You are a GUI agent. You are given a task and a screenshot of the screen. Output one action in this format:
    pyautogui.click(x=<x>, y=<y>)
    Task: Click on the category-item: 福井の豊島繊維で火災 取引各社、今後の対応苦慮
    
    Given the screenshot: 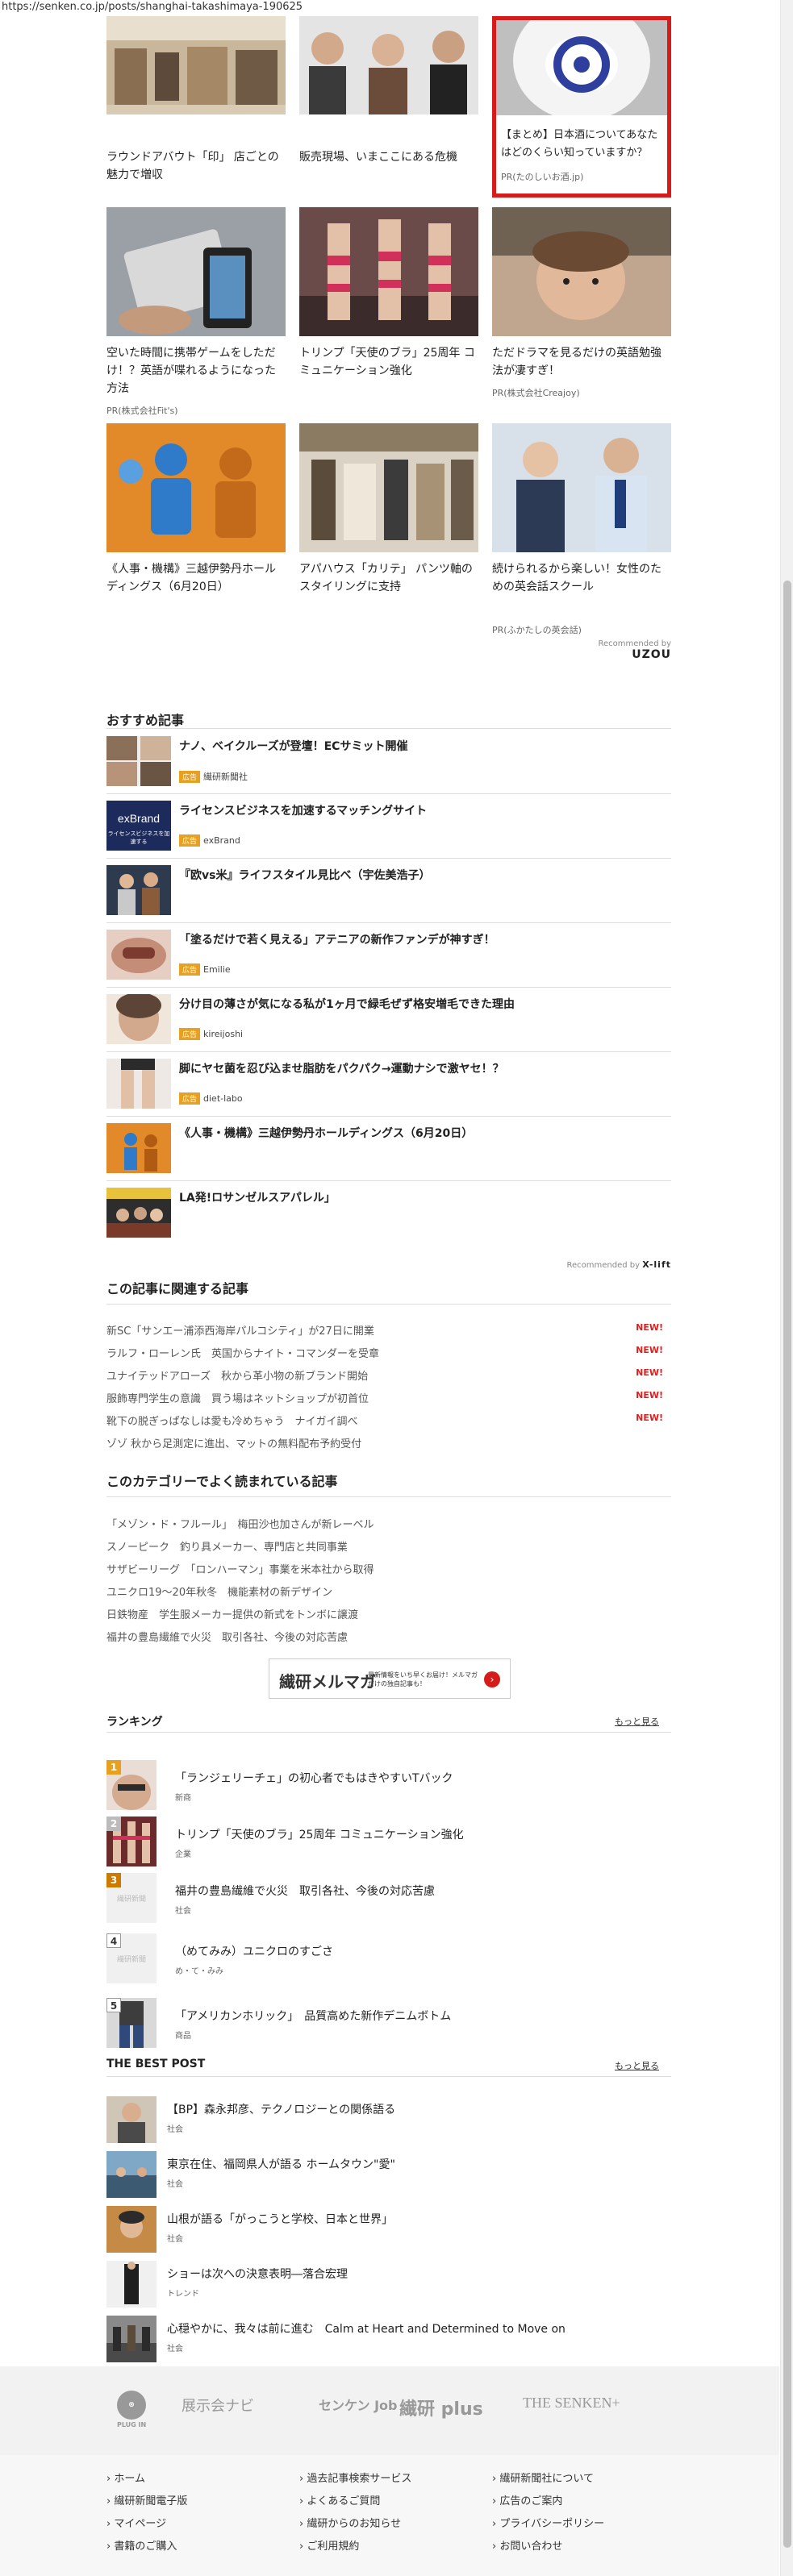 What is the action you would take?
    pyautogui.click(x=389, y=1637)
    